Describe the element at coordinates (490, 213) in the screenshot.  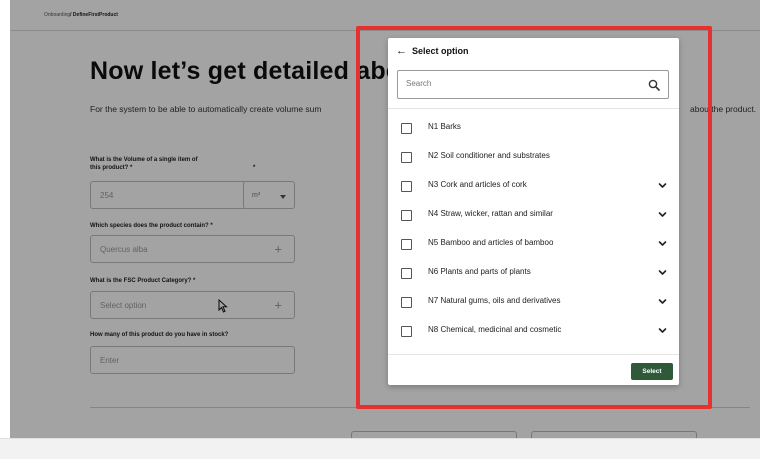
I see `option-label: N4 Straw, wicker, rattan and similar` at that location.